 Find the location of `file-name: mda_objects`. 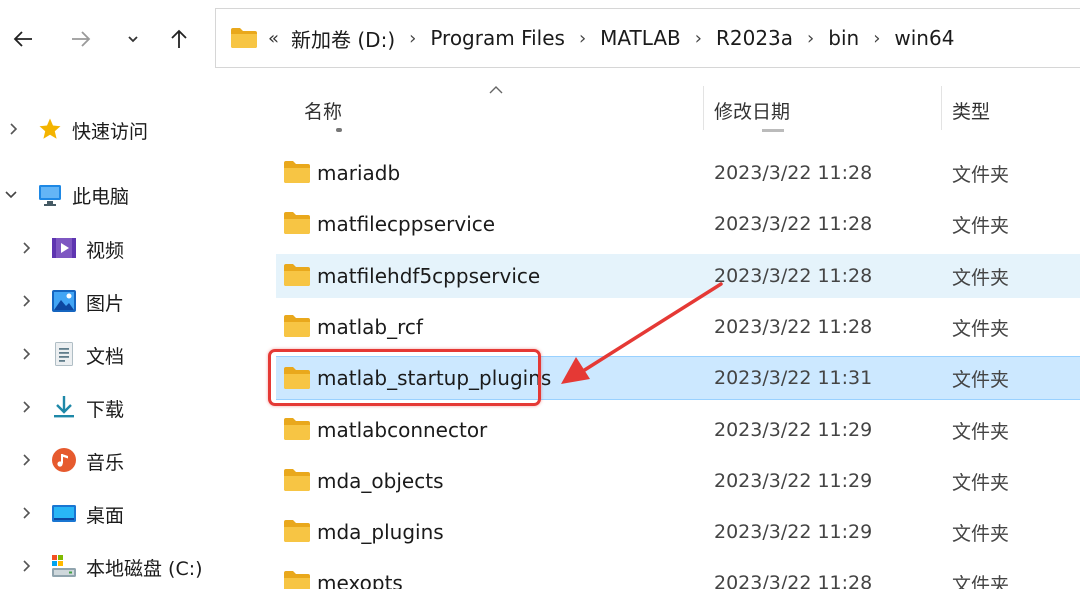

file-name: mda_objects is located at coordinates (380, 481).